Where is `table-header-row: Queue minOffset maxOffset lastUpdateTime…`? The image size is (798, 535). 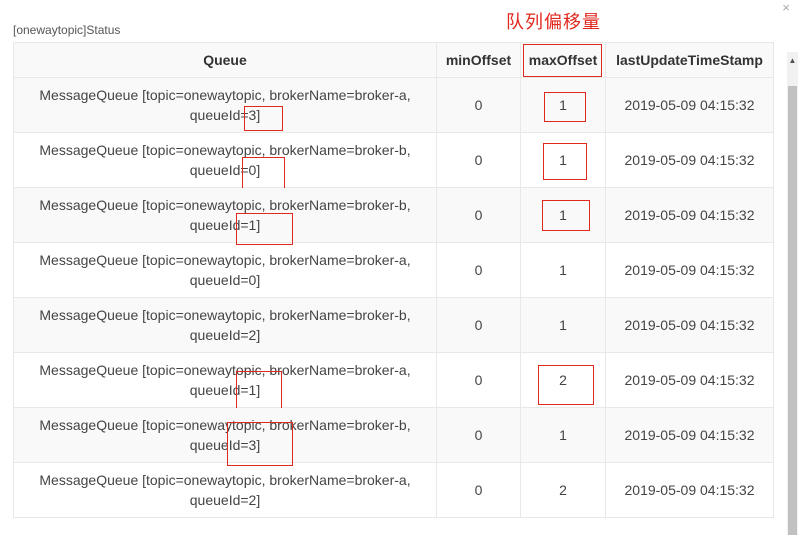 table-header-row: Queue minOffset maxOffset lastUpdateTime… is located at coordinates (393, 60).